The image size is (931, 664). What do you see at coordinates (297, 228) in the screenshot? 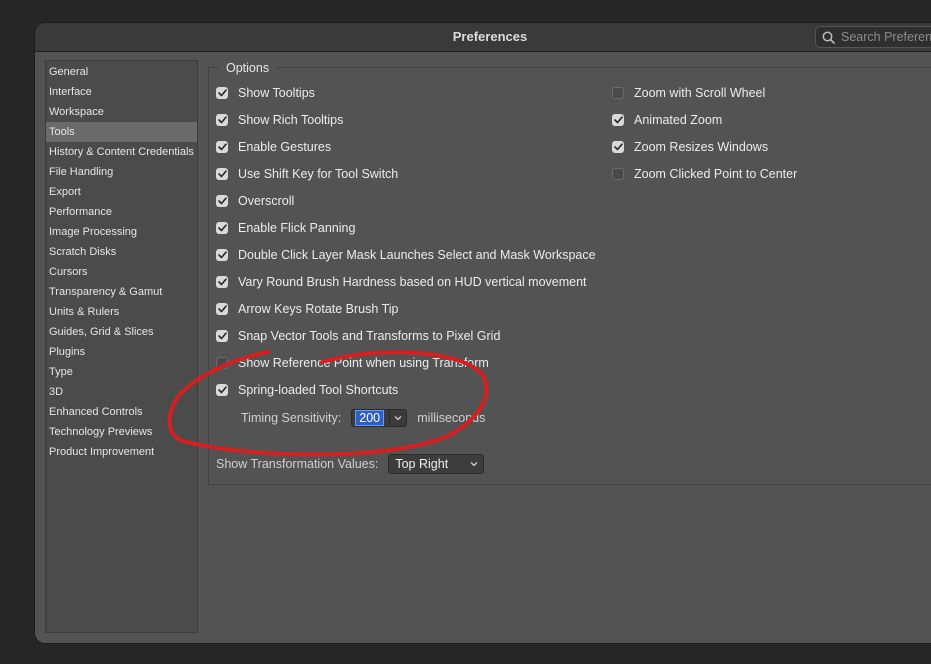
I see `option-label: Enable Flick Panning` at bounding box center [297, 228].